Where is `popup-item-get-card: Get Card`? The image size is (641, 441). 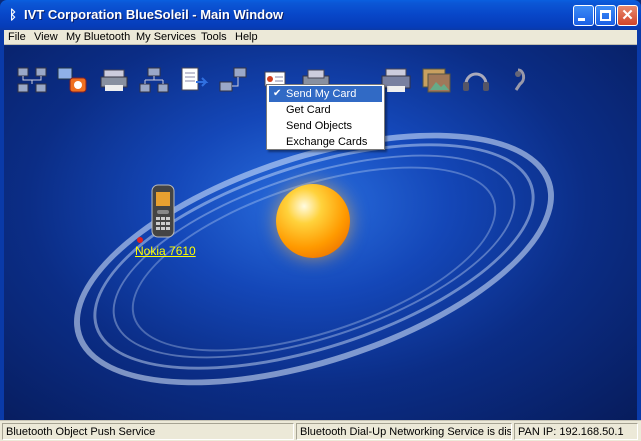
popup-item-get-card: Get Card is located at coordinates (325, 110).